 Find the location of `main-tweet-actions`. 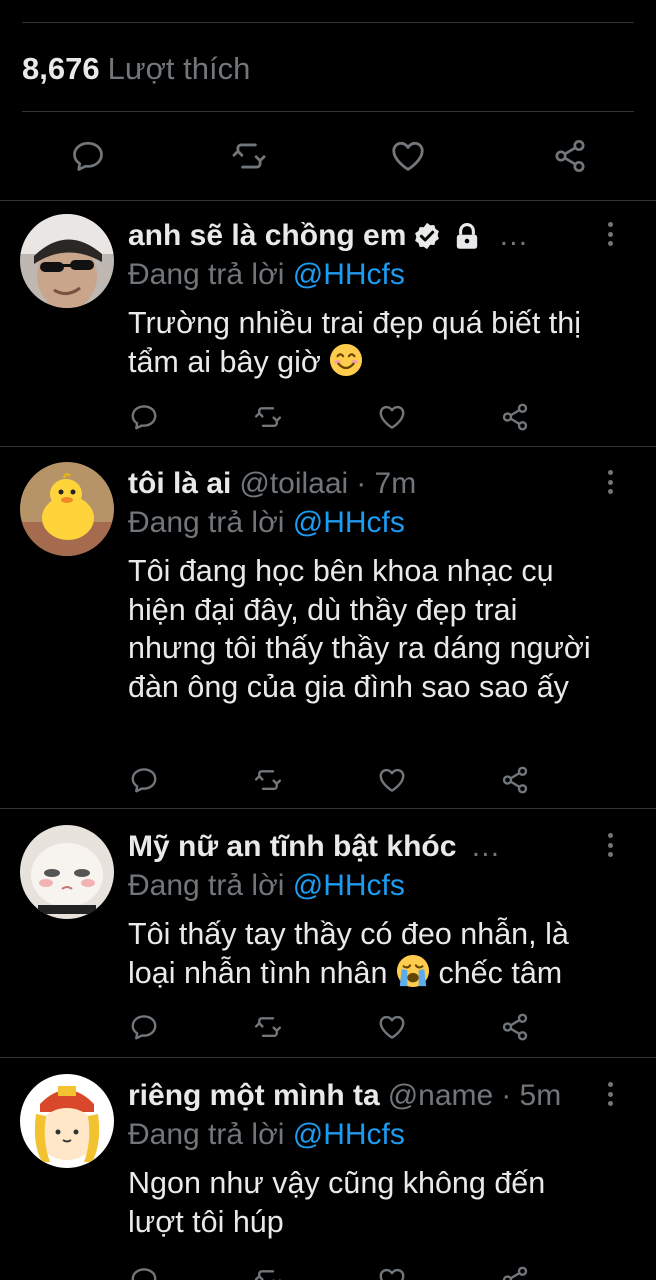

main-tweet-actions is located at coordinates (328, 156).